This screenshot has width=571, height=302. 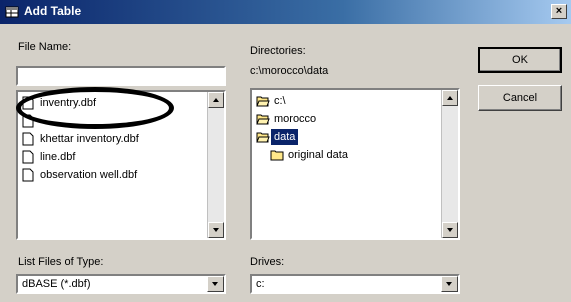 What do you see at coordinates (289, 71) in the screenshot?
I see `current-directory-path: c:\morocco\data` at bounding box center [289, 71].